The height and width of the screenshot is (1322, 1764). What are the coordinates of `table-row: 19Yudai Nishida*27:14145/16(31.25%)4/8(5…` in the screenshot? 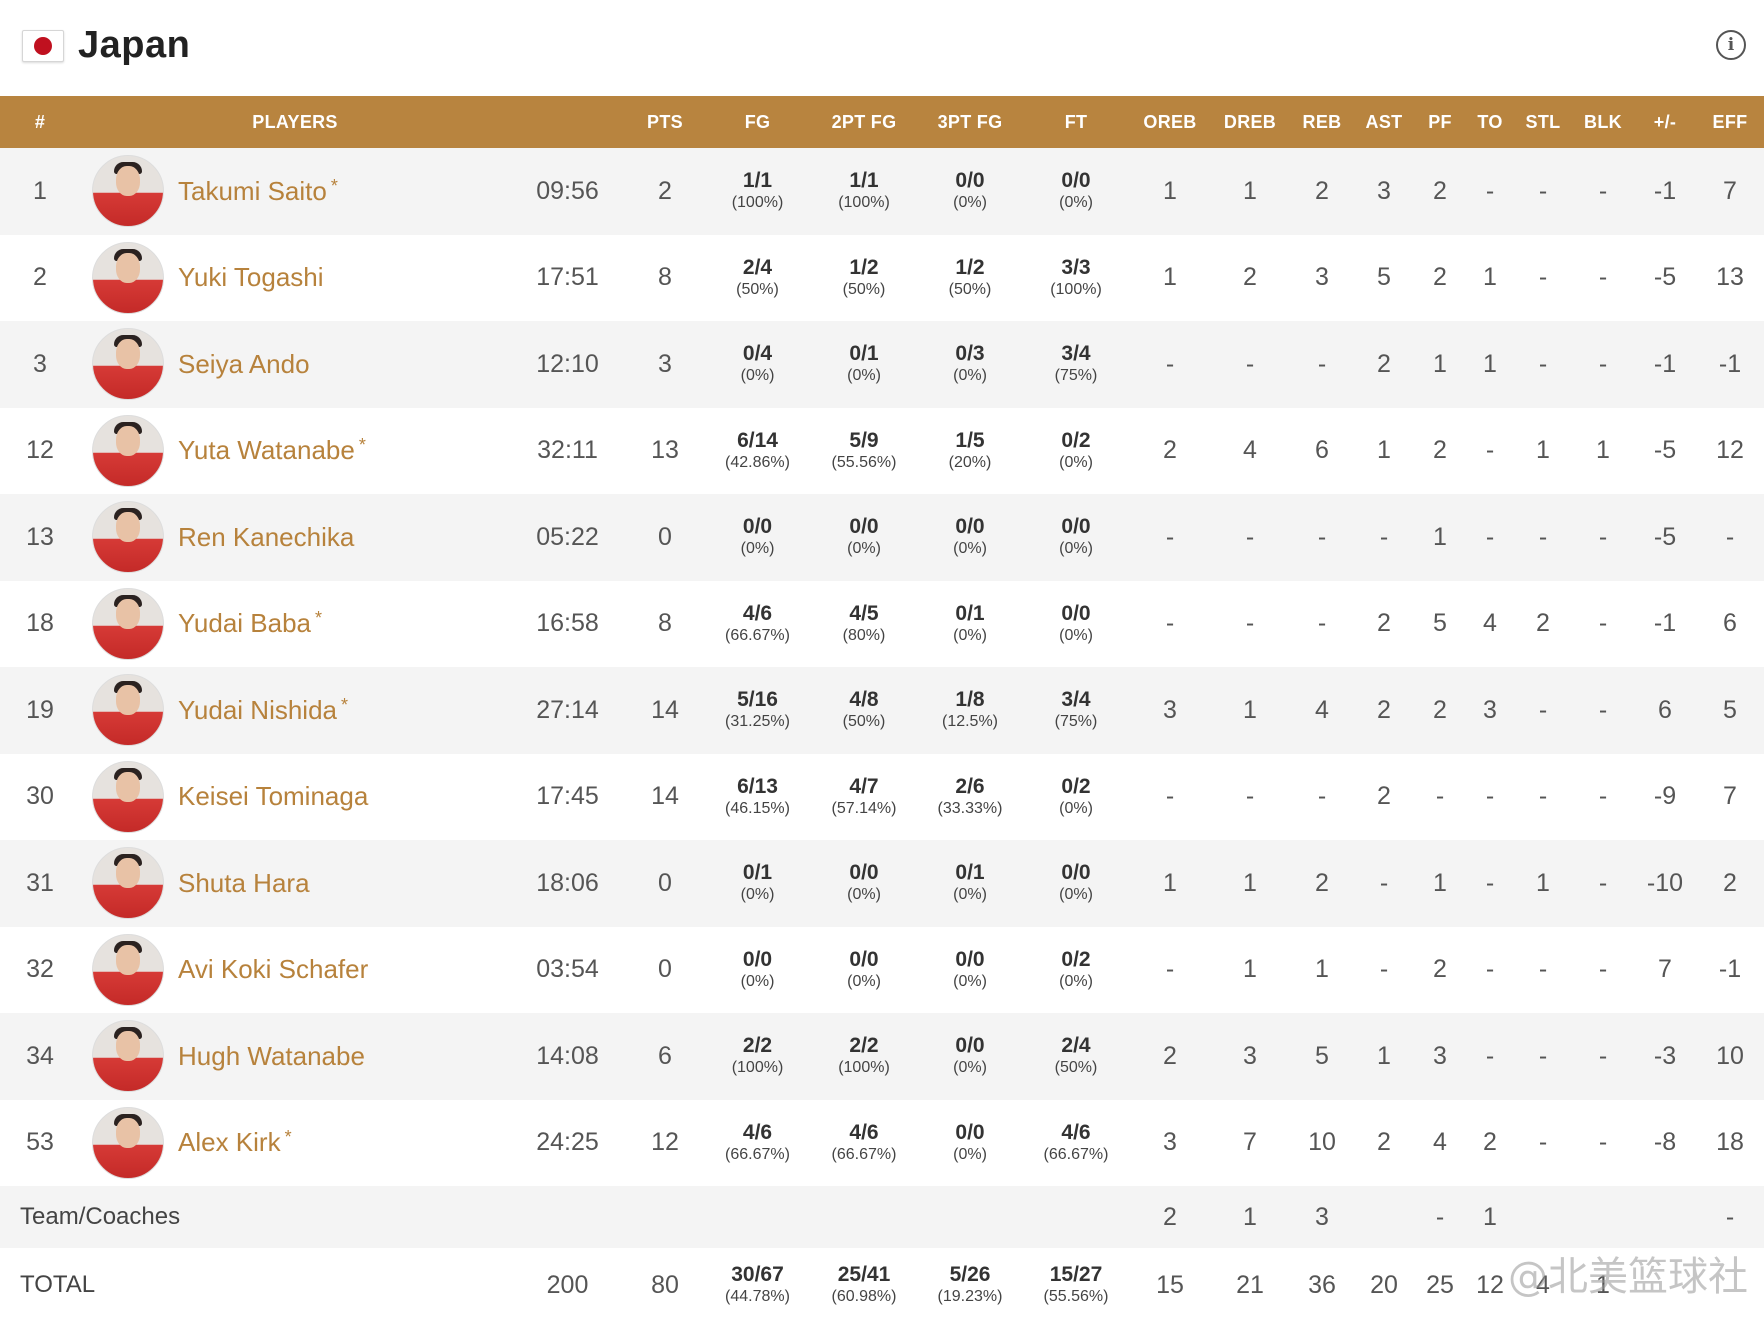 It's located at (882, 710).